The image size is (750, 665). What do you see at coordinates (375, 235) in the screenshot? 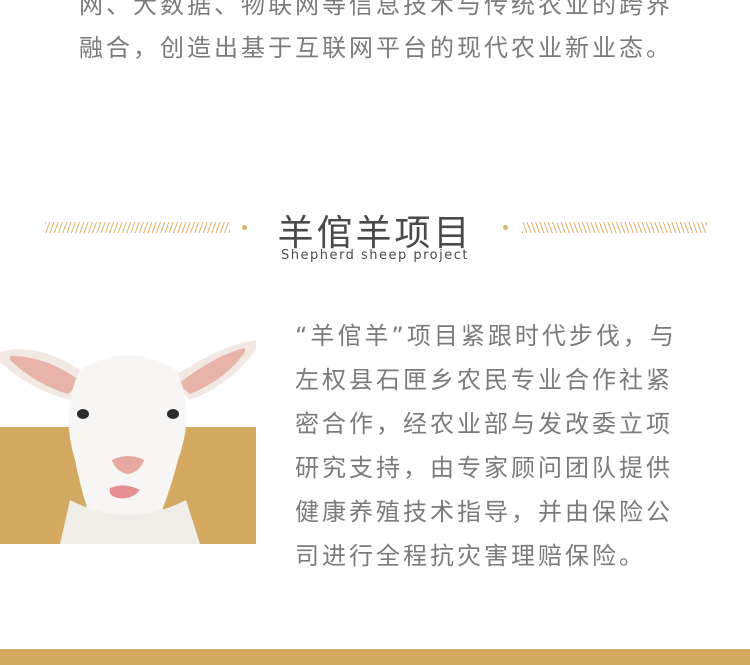
I see `section-heading: 羊倌羊项目 Shepherd sheep project` at bounding box center [375, 235].